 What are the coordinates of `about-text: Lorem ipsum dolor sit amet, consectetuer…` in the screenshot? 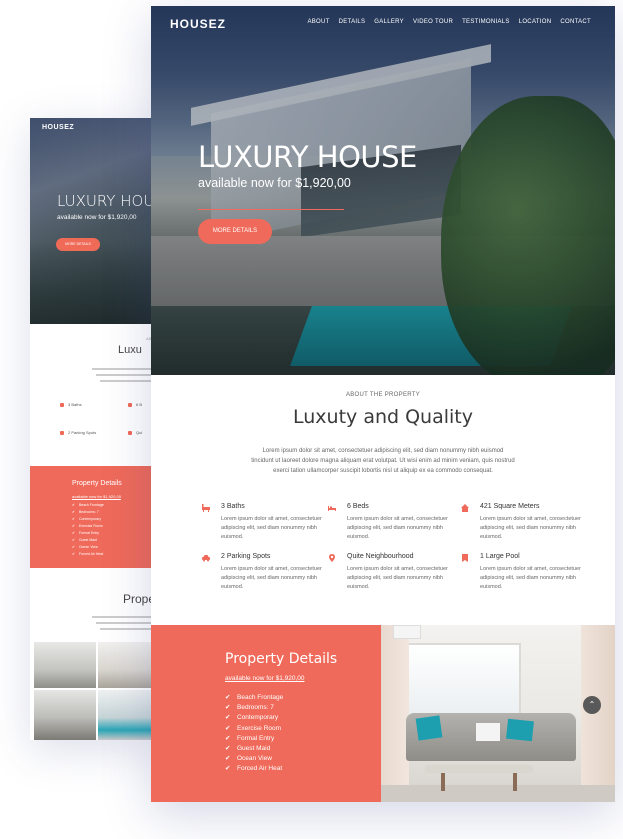 It's located at (383, 461).